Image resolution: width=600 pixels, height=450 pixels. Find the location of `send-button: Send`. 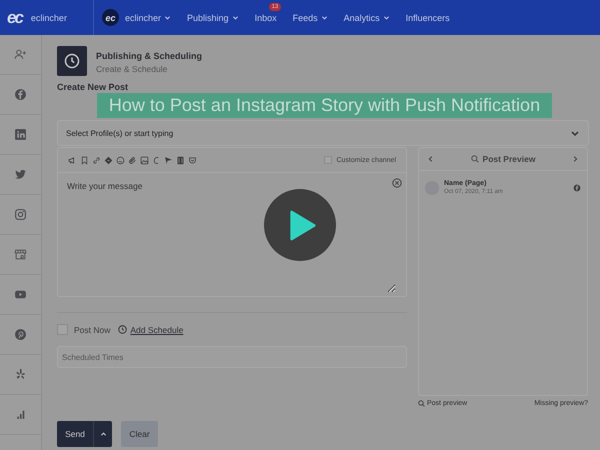

send-button: Send is located at coordinates (75, 434).